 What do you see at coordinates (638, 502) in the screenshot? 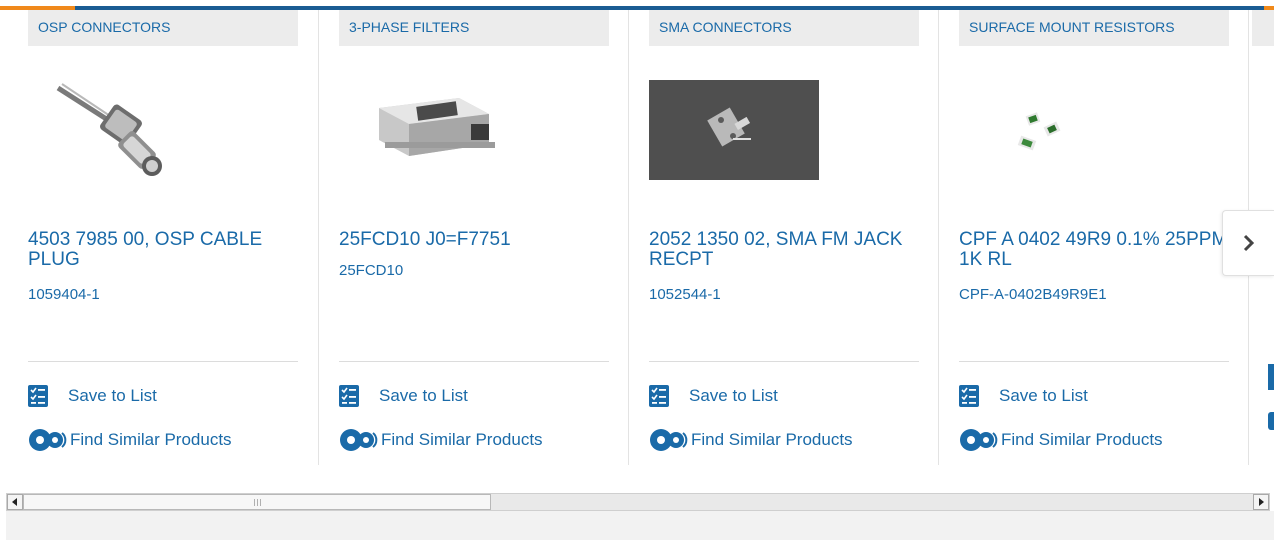
I see `horizontal-scrollbar` at bounding box center [638, 502].